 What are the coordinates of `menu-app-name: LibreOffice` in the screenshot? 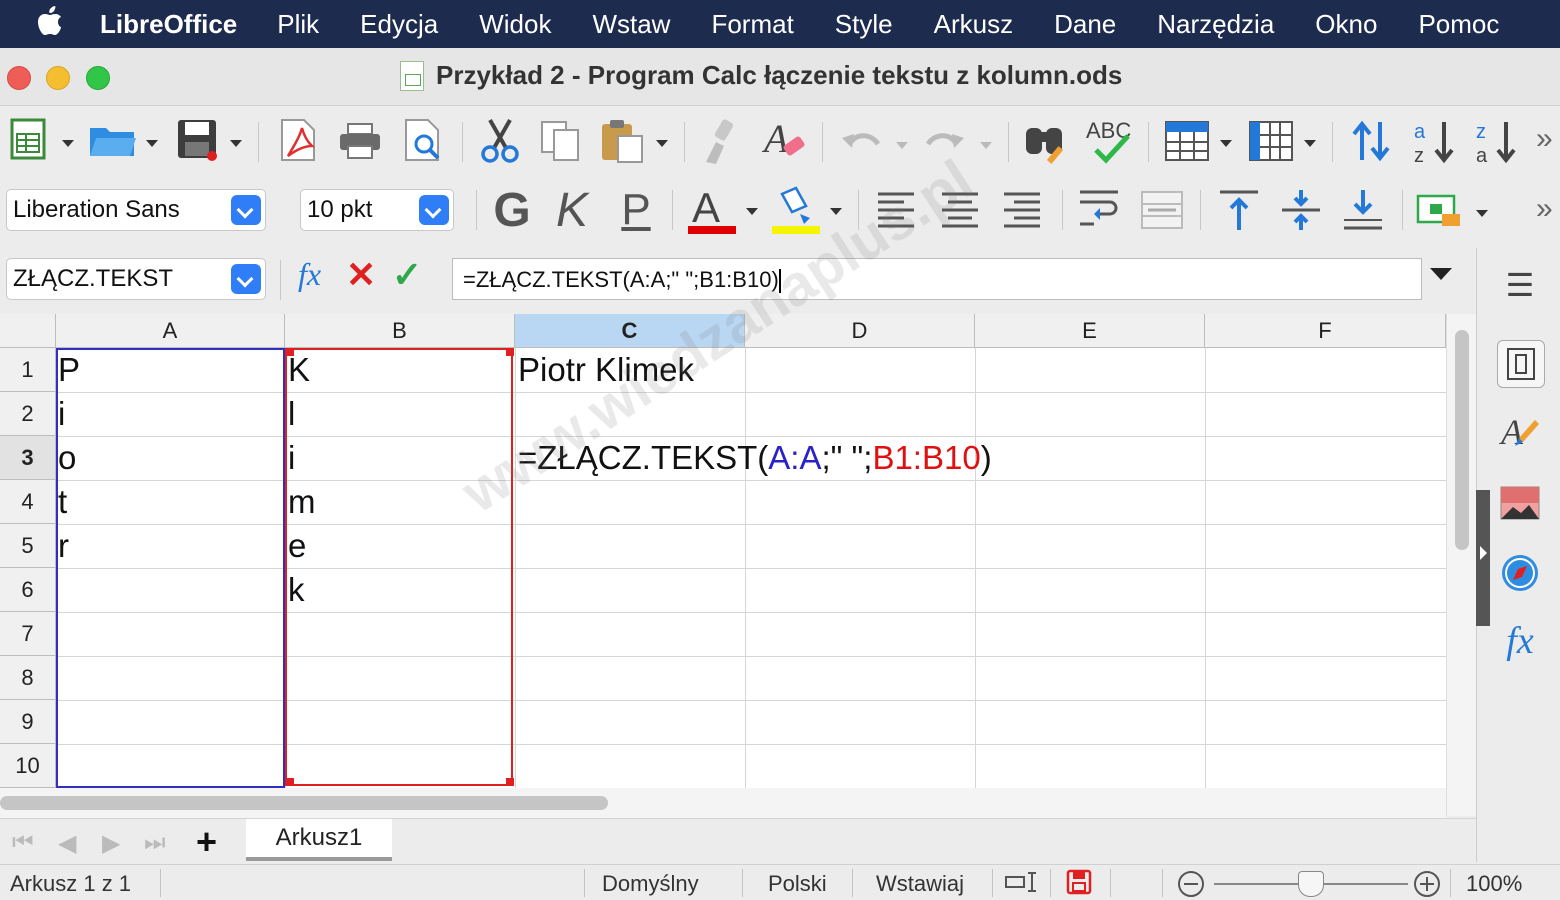 It's located at (168, 24).